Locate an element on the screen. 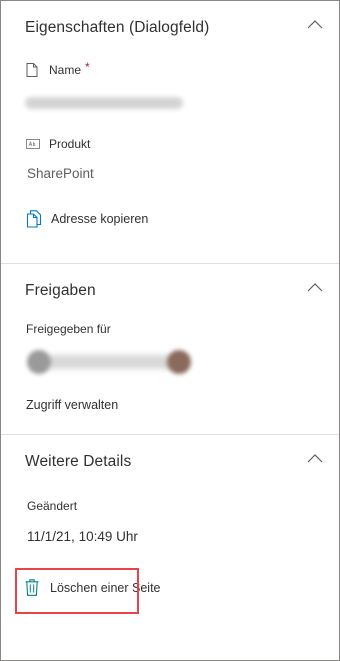 This screenshot has height=661, width=340. modified-label: Geändert is located at coordinates (52, 506).